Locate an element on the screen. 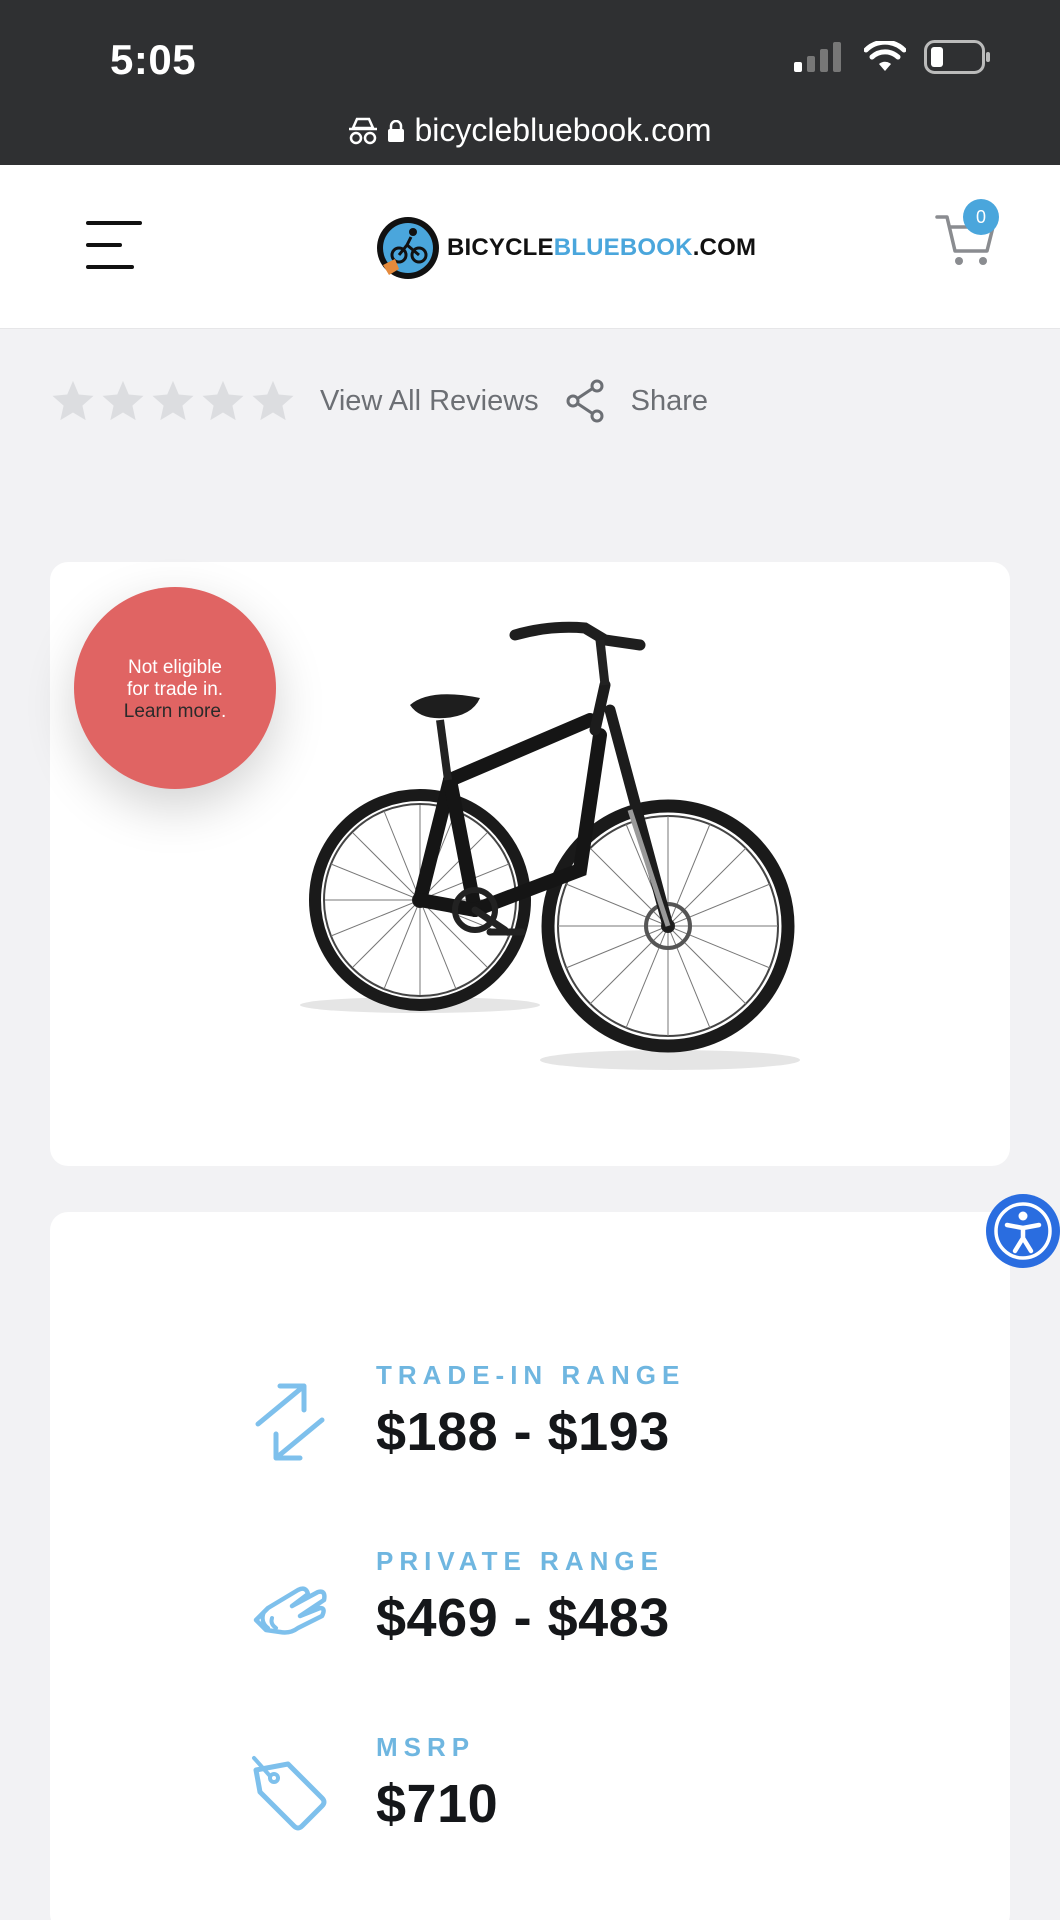 The height and width of the screenshot is (1920, 1060). star-rating is located at coordinates (173, 401).